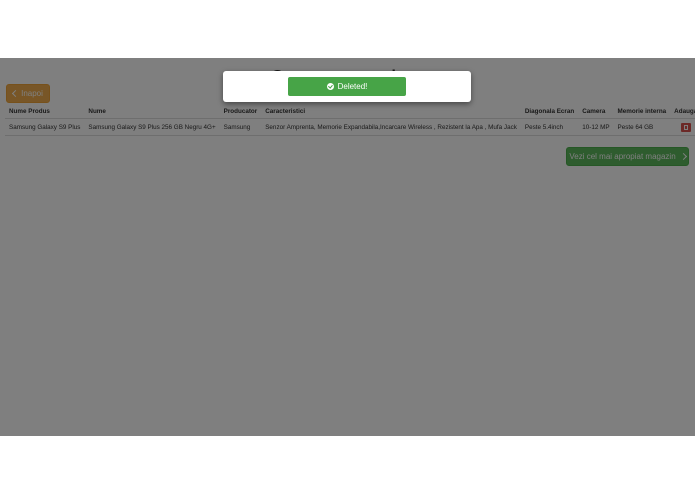 The width and height of the screenshot is (695, 494). Describe the element at coordinates (352, 86) in the screenshot. I see `alert-message: Deleted!` at that location.